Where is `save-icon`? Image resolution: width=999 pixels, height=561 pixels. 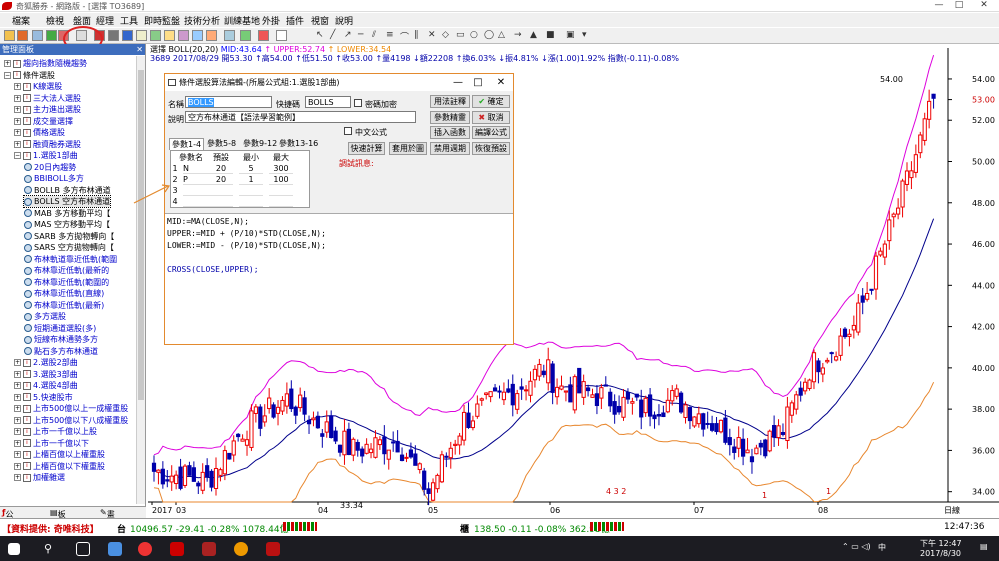
save-icon is located at coordinates (22, 35).